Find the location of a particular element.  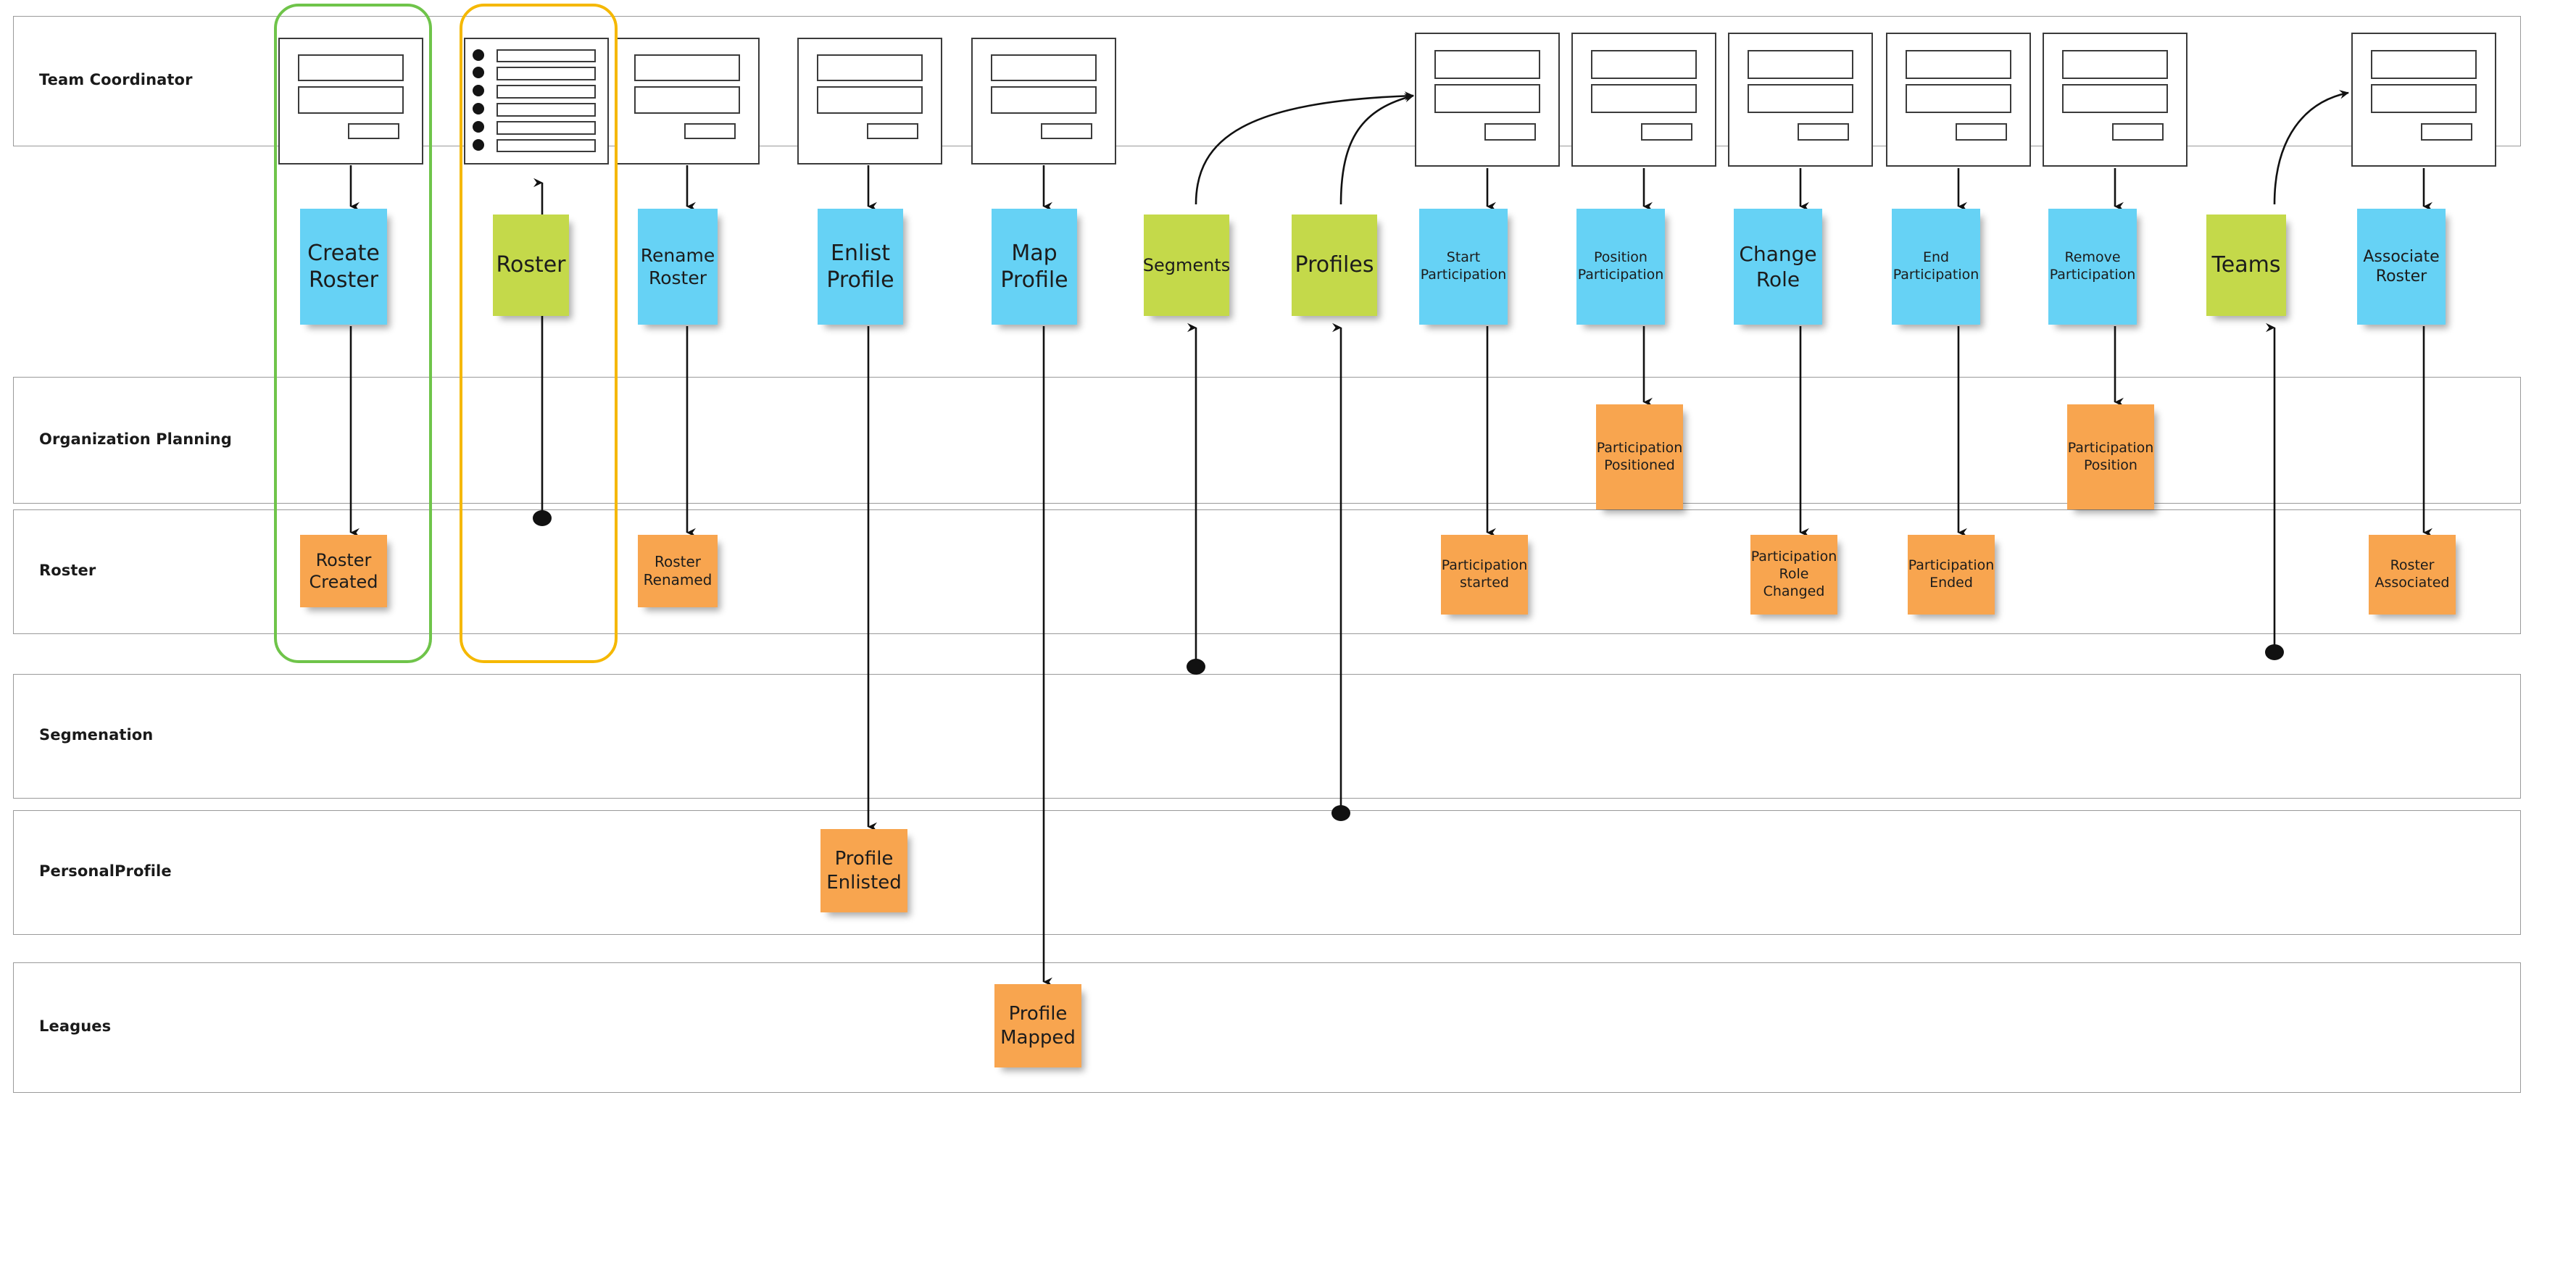

end-participation-screen is located at coordinates (1958, 100).